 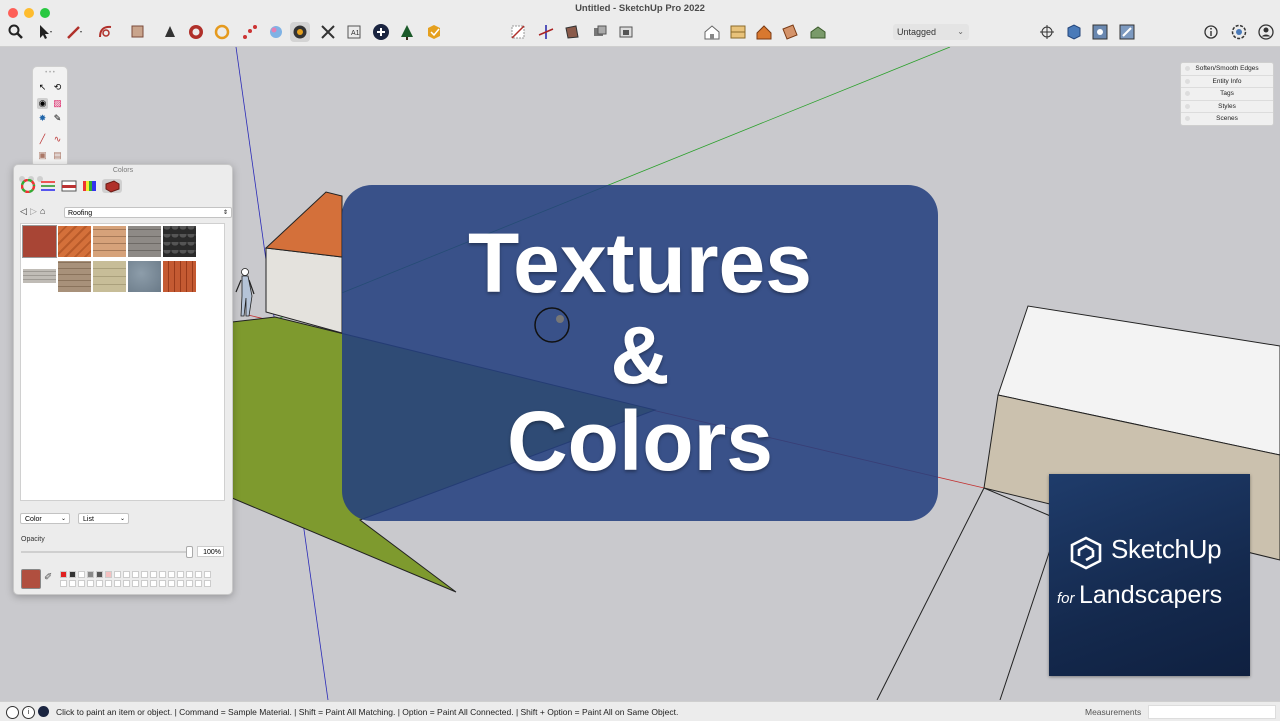 What do you see at coordinates (57, 103) in the screenshot?
I see `eraser-tool-icon: ▨` at bounding box center [57, 103].